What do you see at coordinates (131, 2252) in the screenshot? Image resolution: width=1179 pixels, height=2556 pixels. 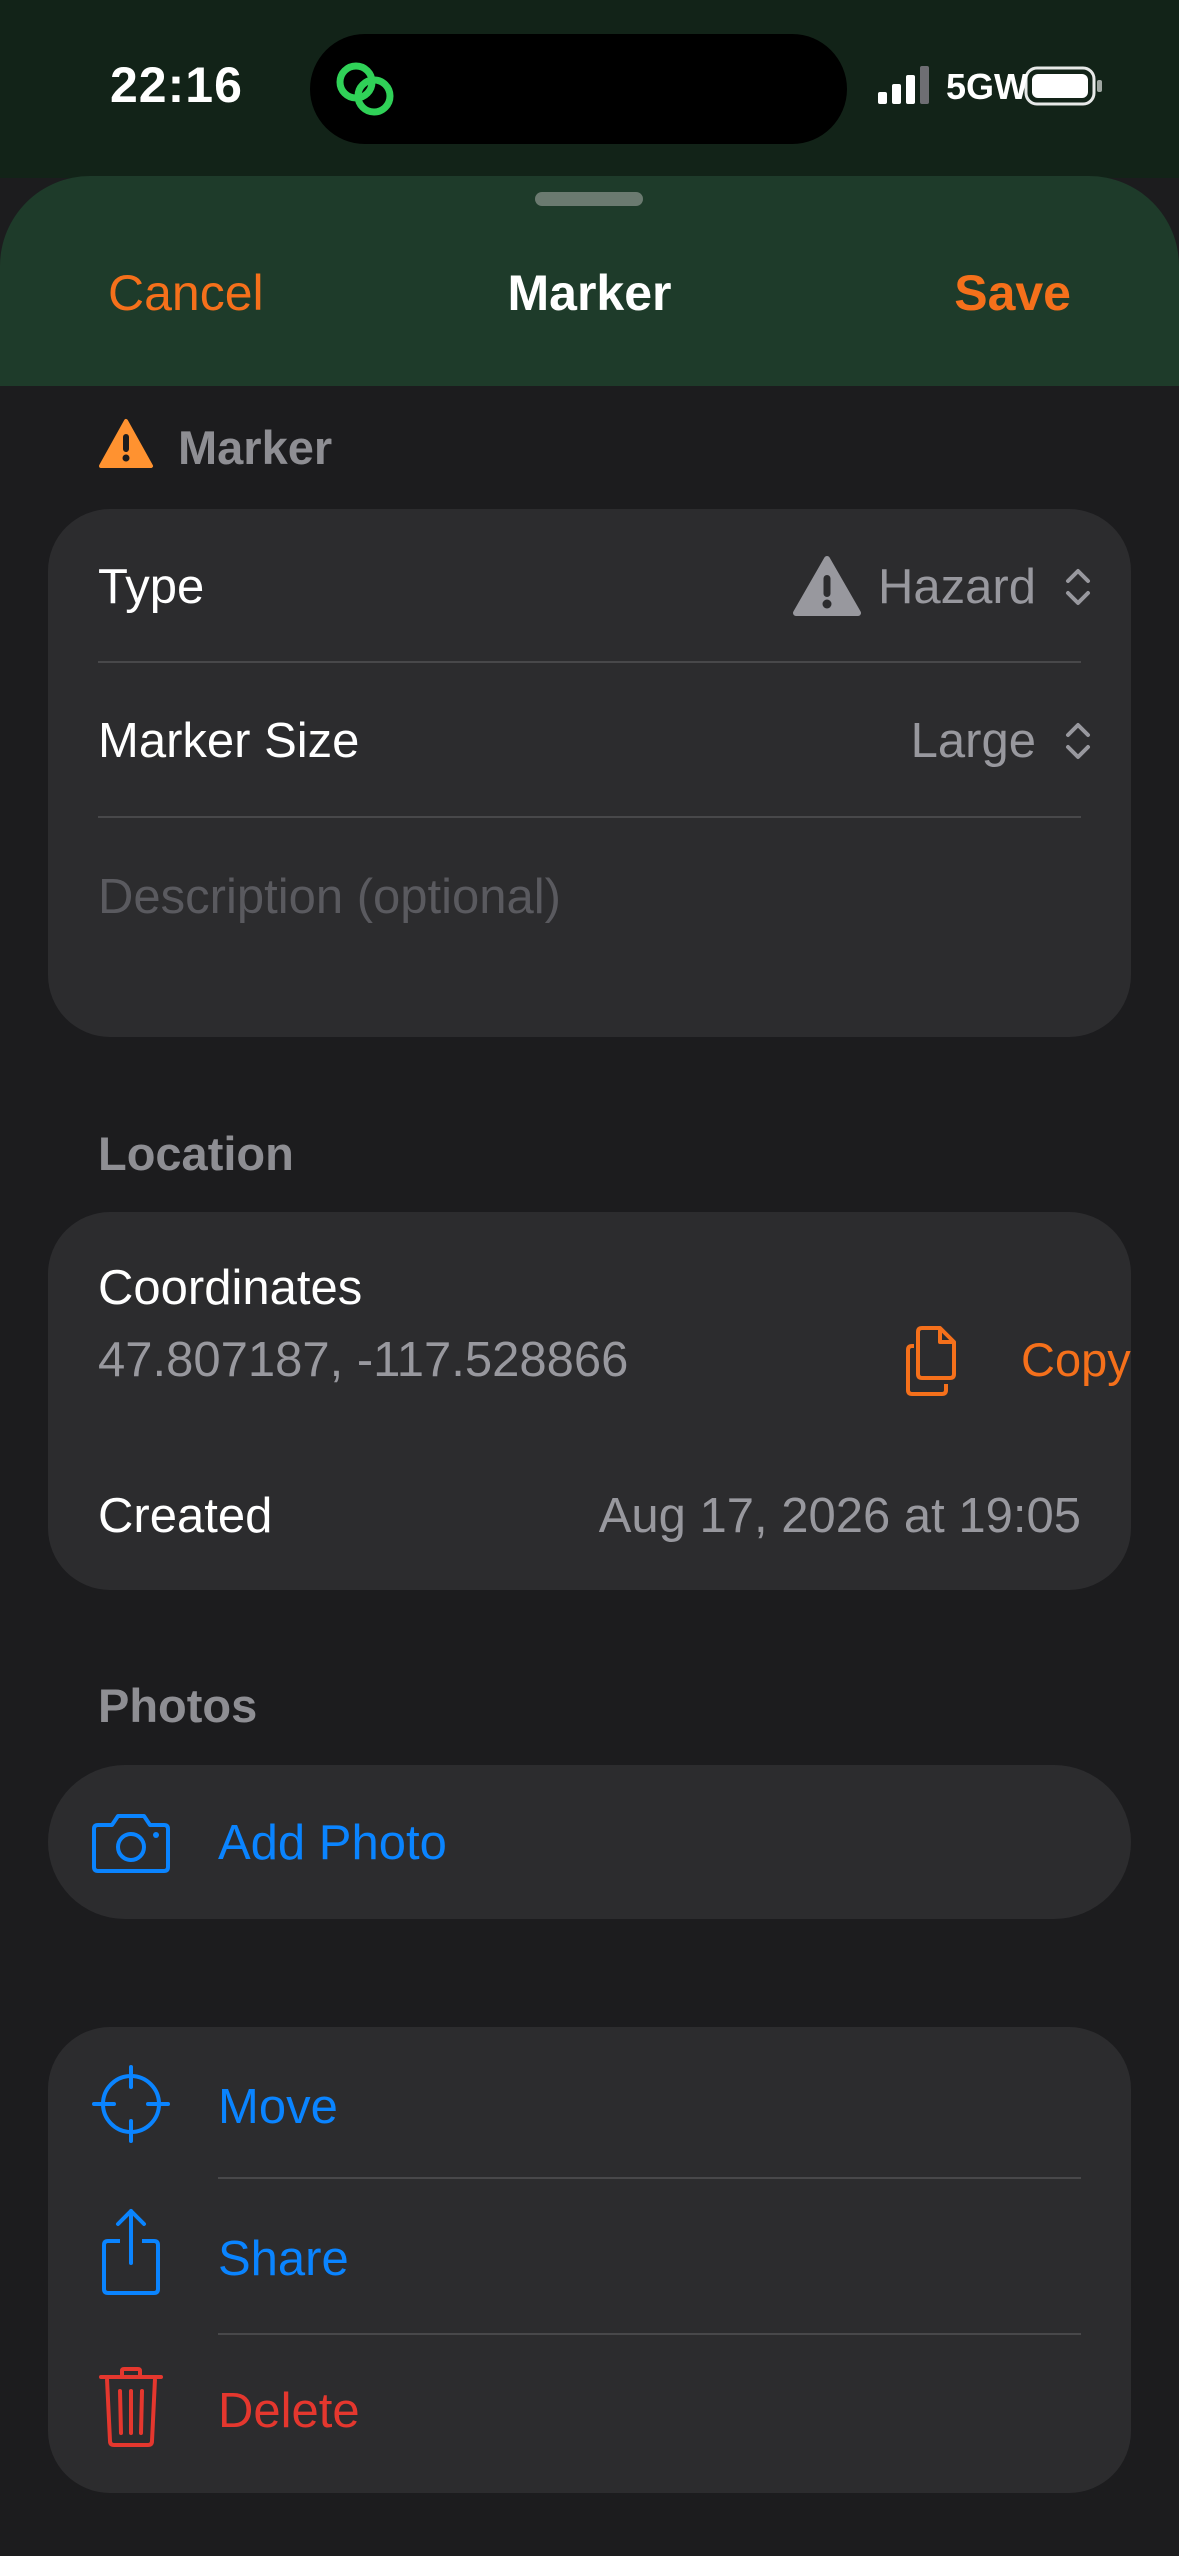 I see `share-icon` at bounding box center [131, 2252].